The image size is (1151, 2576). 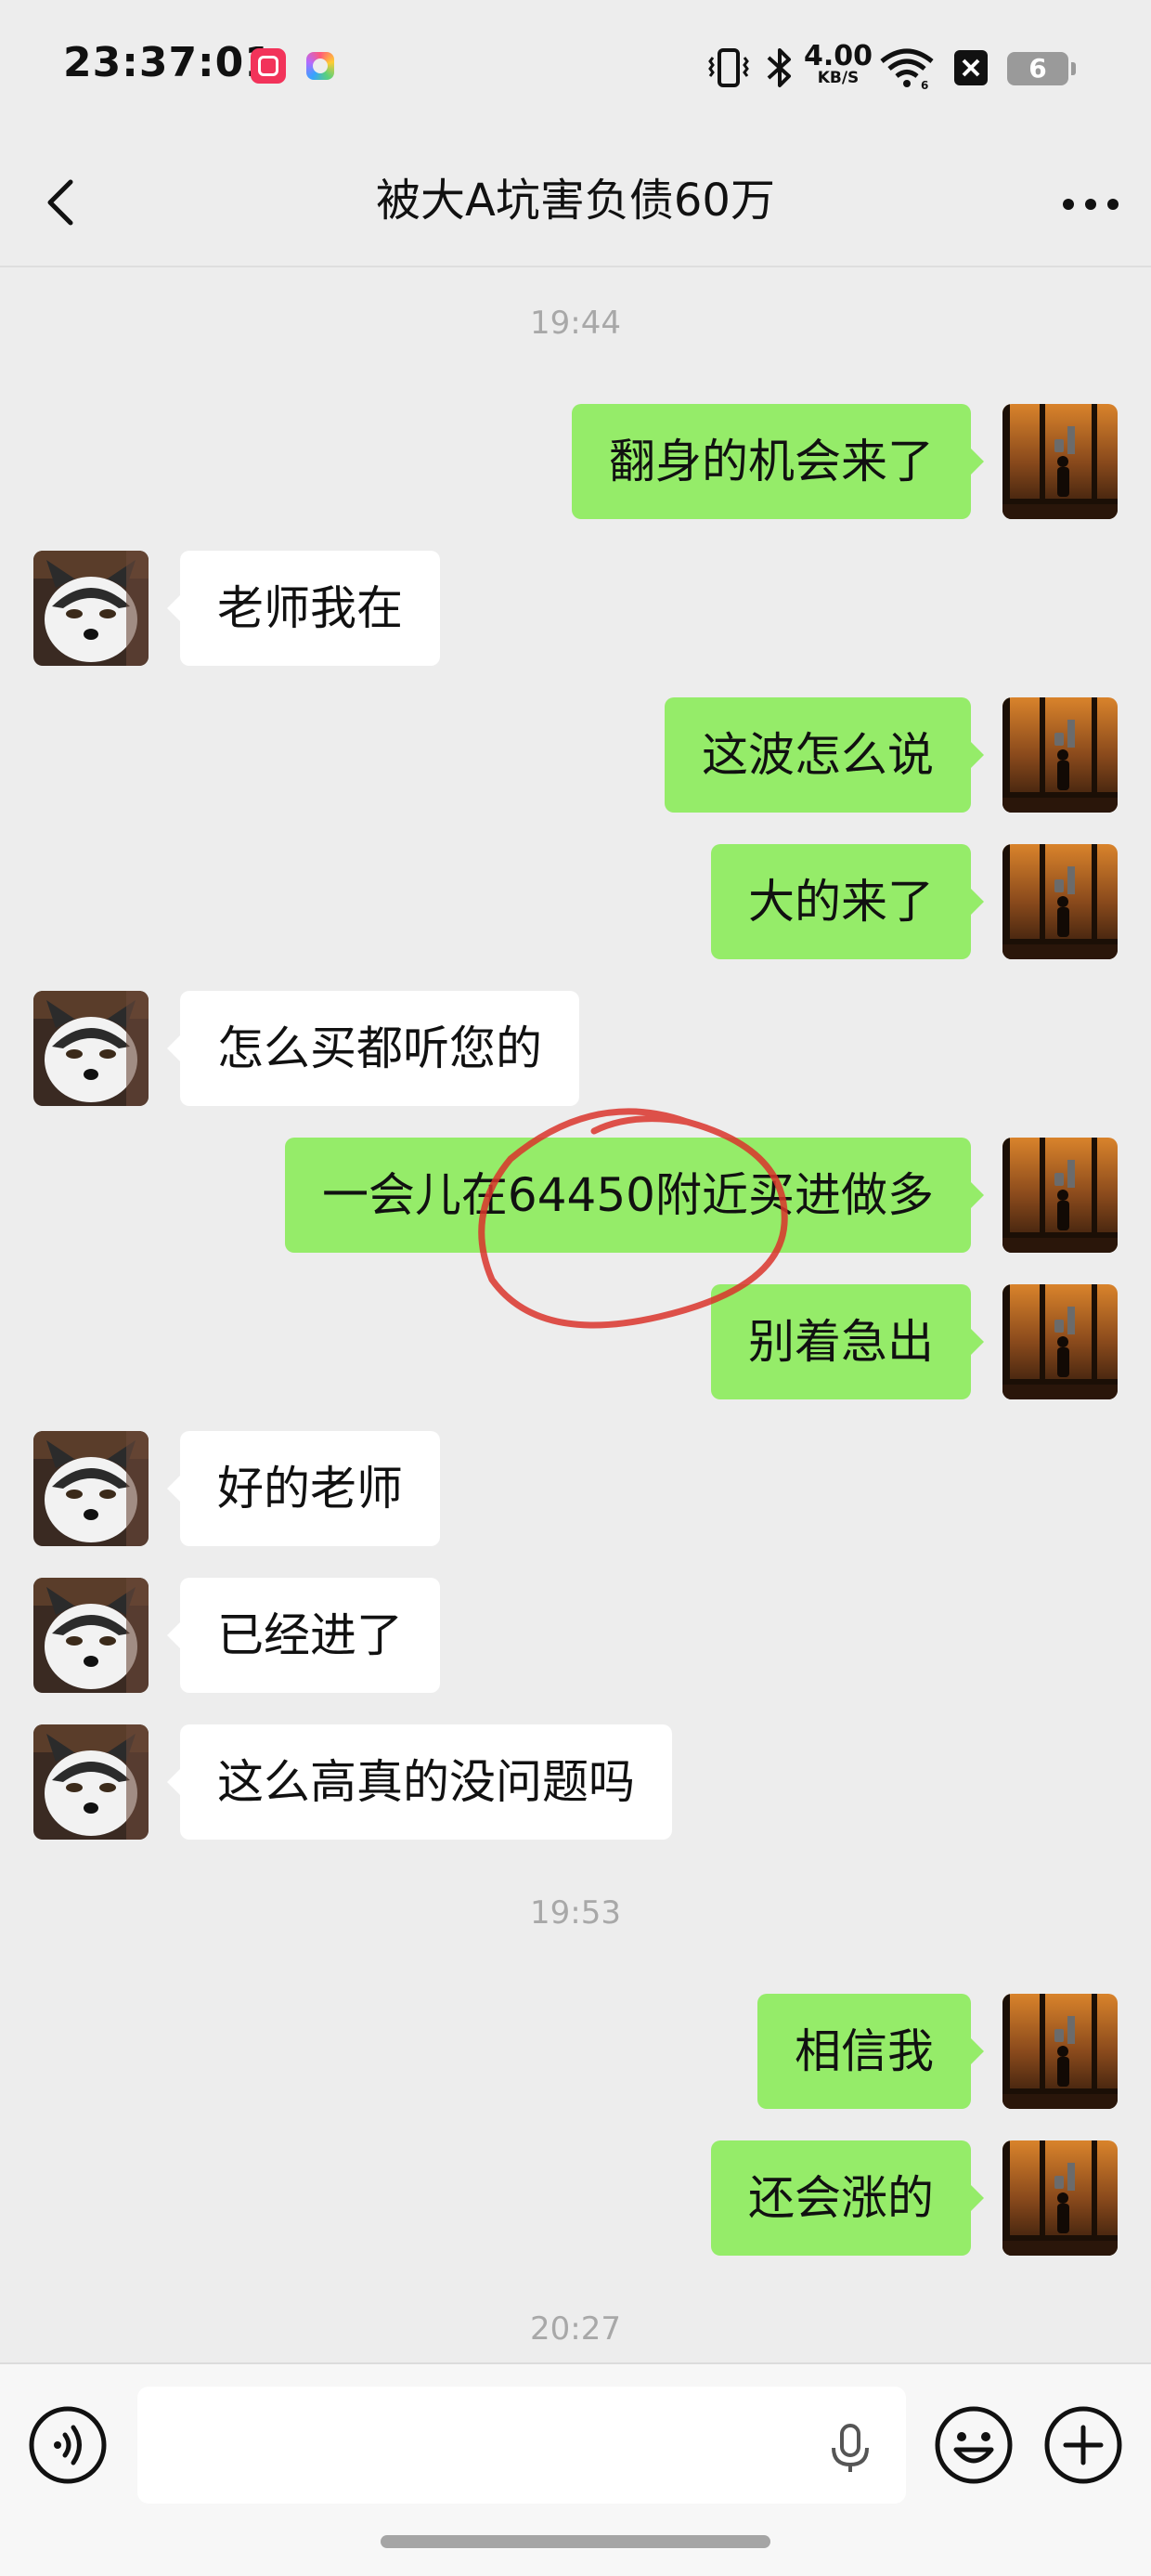 I want to click on voice-icon, so click(x=68, y=2445).